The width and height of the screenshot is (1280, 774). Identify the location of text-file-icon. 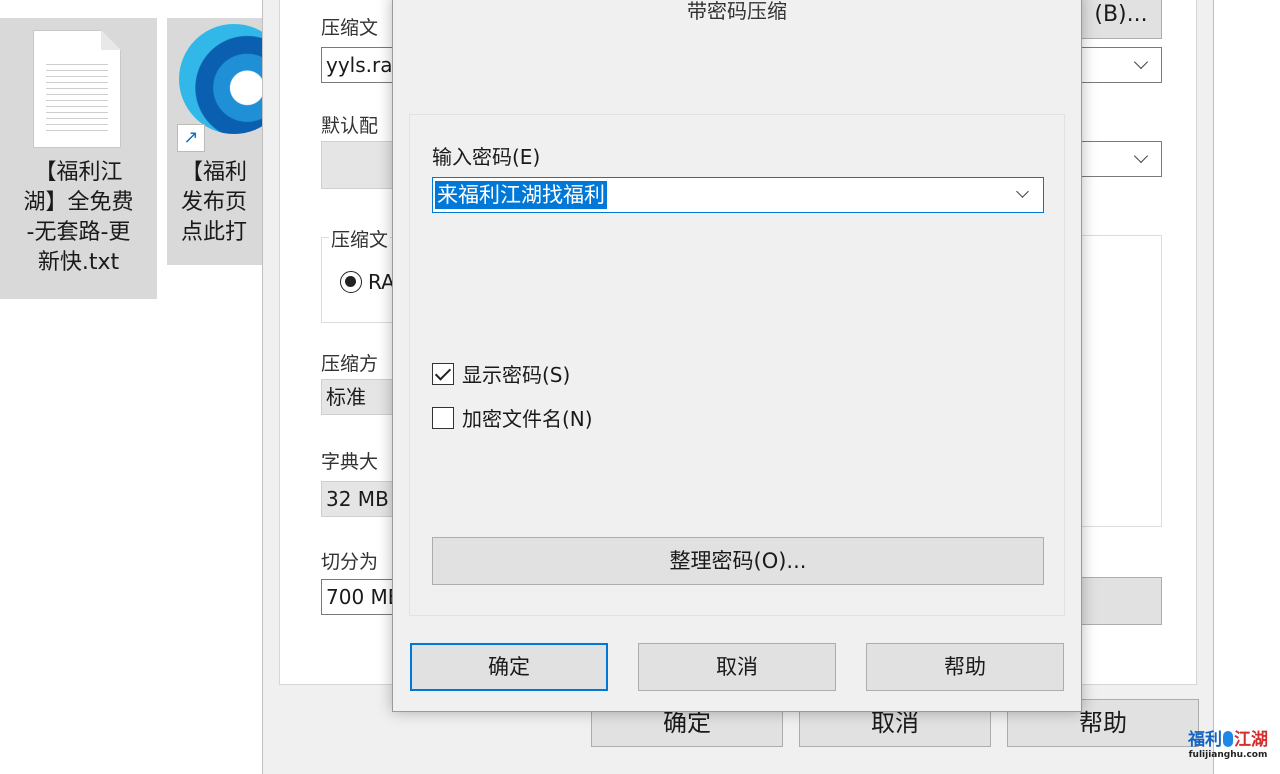
(77, 89).